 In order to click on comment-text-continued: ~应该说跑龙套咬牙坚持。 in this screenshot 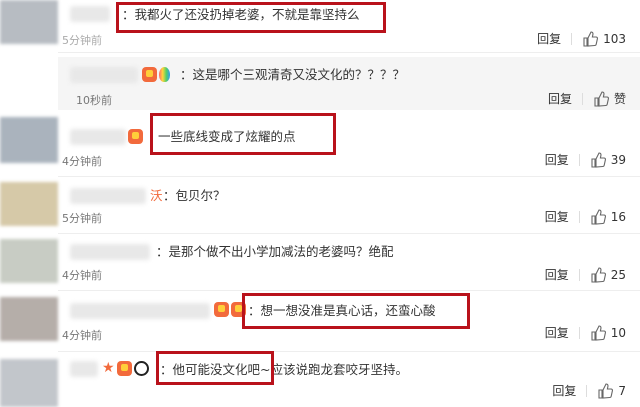, I will do `click(334, 369)`.